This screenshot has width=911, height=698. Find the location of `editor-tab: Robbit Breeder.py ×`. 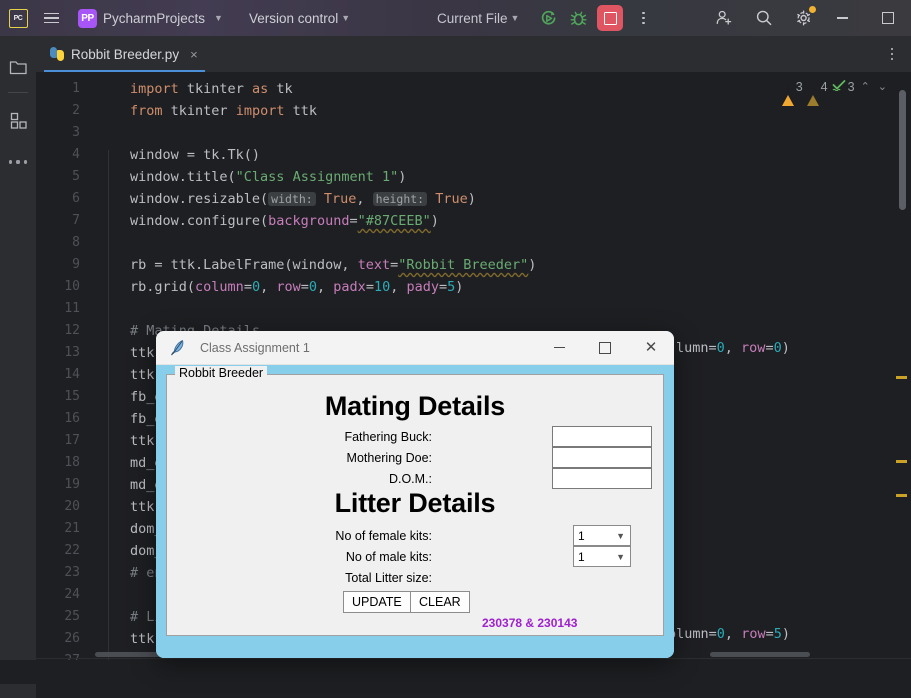

editor-tab: Robbit Breeder.py × is located at coordinates (121, 54).